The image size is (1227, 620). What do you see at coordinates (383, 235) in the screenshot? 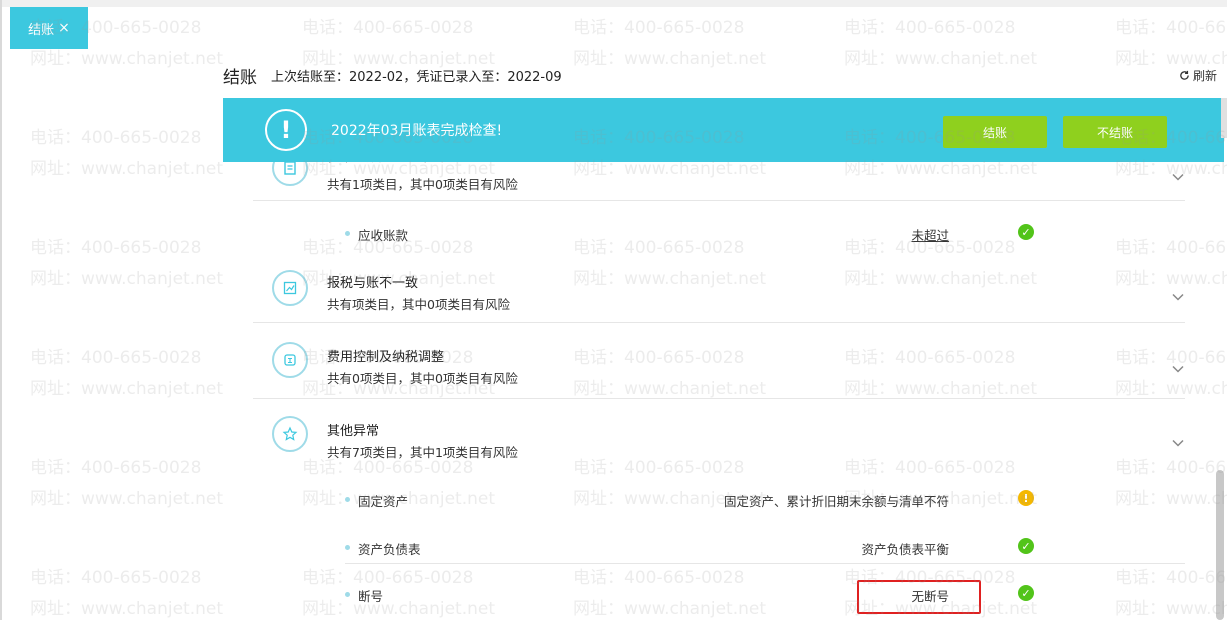
I see `item-name: 应收账款` at bounding box center [383, 235].